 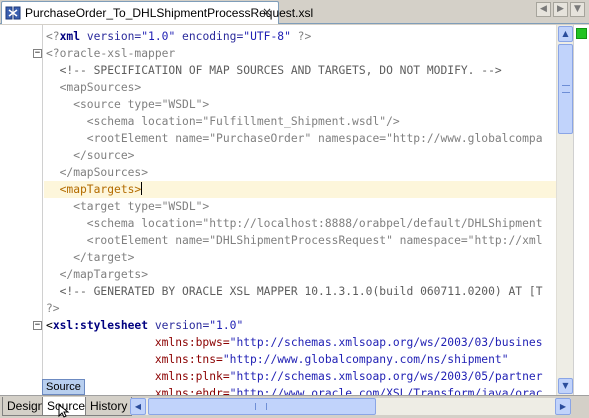 I want to click on code-token: xml, so click(x=70, y=36).